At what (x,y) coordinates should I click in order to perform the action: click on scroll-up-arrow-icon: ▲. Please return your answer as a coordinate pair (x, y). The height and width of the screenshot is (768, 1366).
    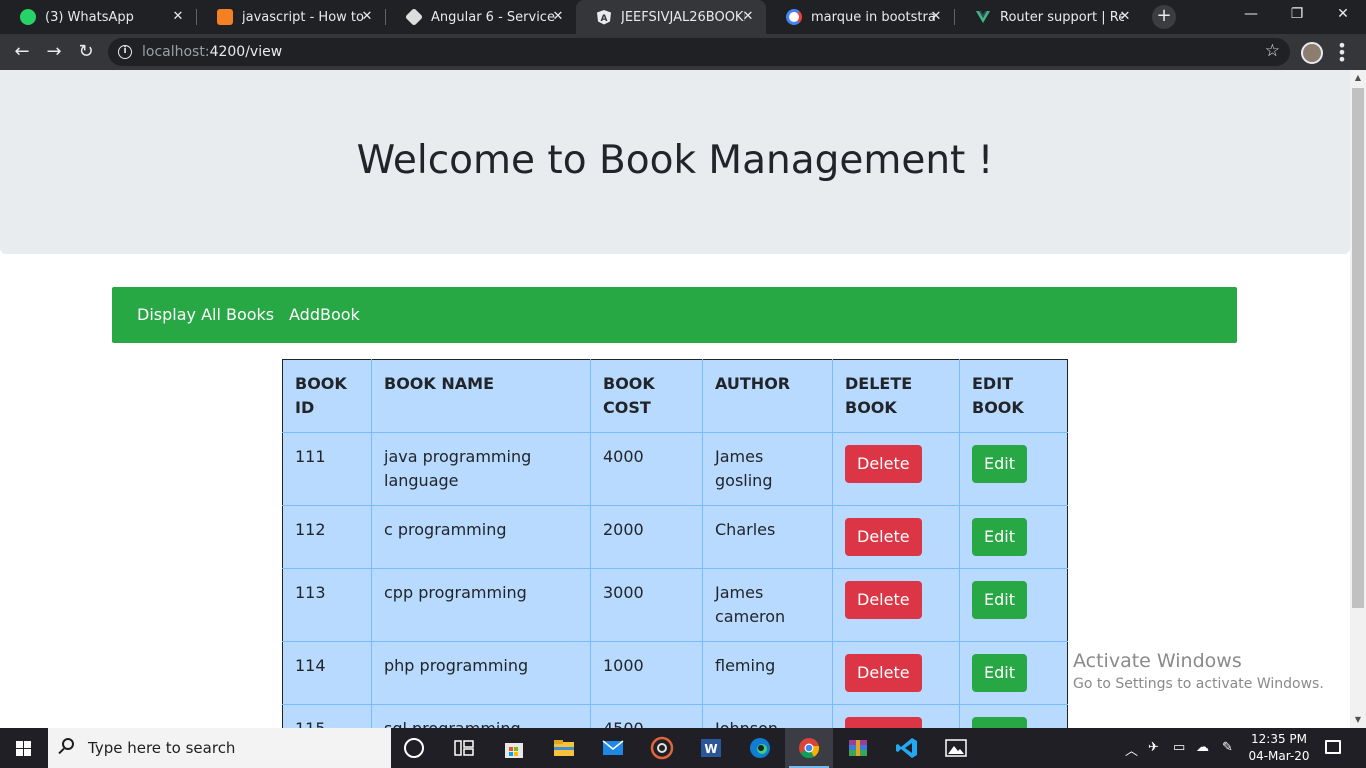
    Looking at the image, I should click on (1358, 78).